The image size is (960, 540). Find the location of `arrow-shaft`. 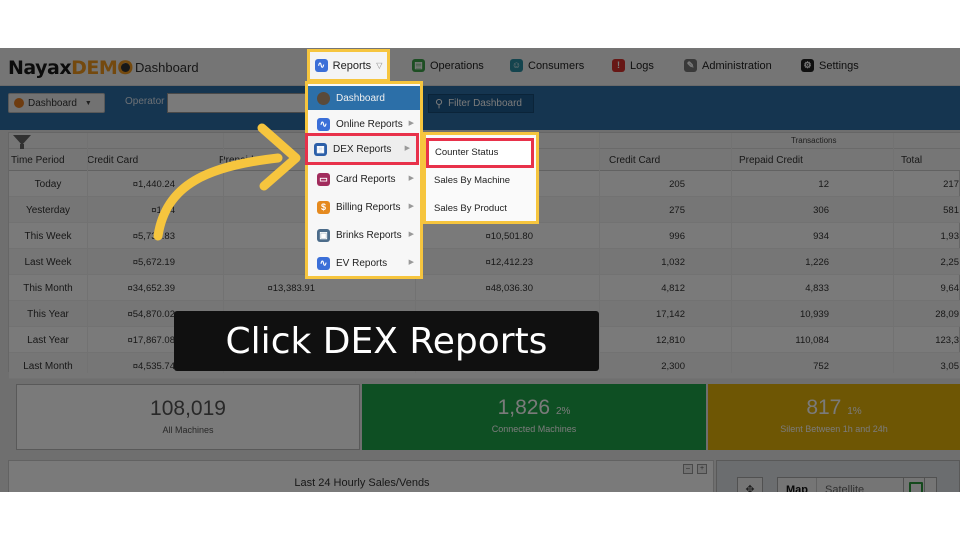

arrow-shaft is located at coordinates (218, 197).